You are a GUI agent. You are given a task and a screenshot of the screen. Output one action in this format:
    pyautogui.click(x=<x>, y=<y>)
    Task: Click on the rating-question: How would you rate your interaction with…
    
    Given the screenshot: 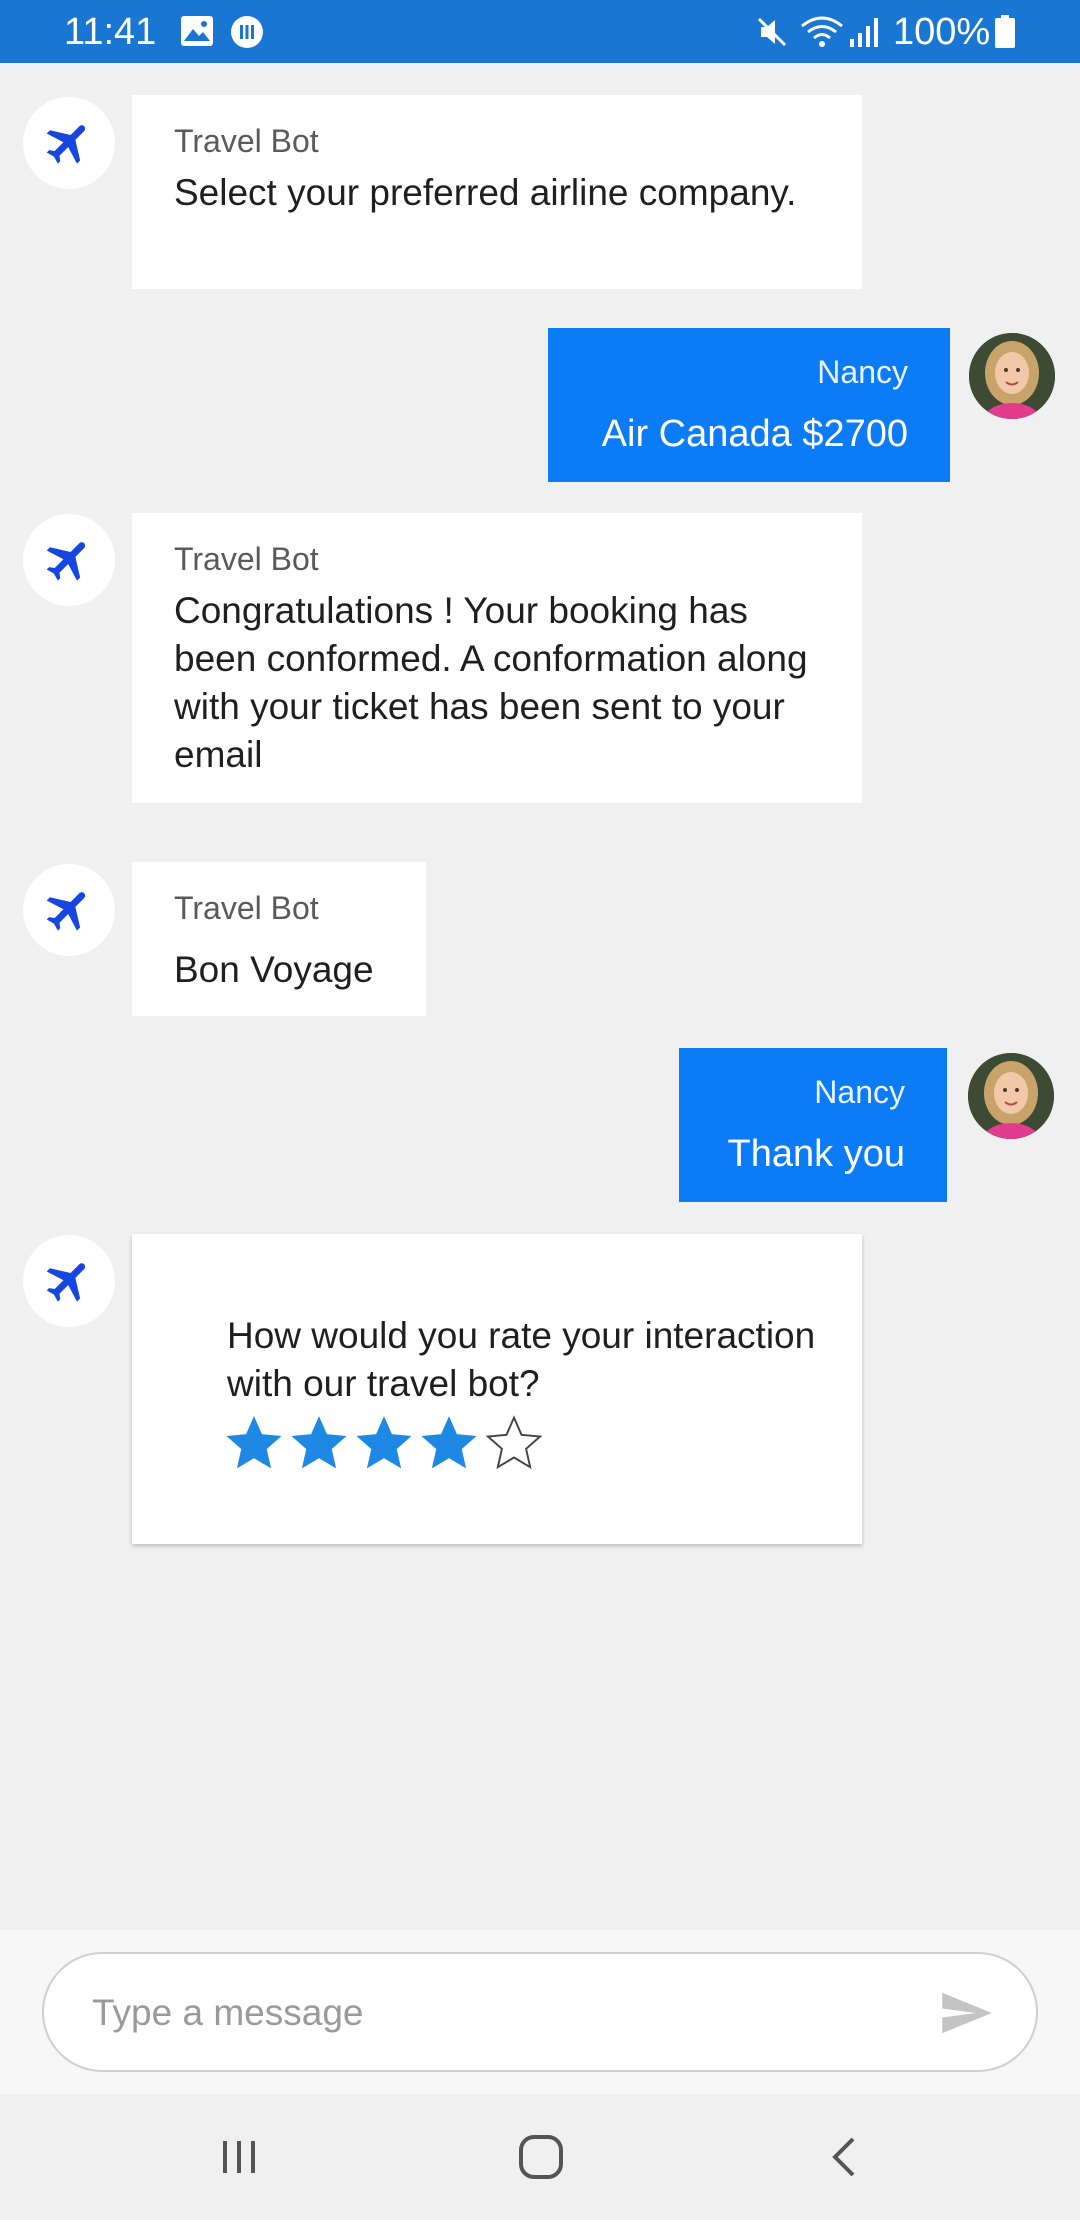 What is the action you would take?
    pyautogui.click(x=521, y=1359)
    